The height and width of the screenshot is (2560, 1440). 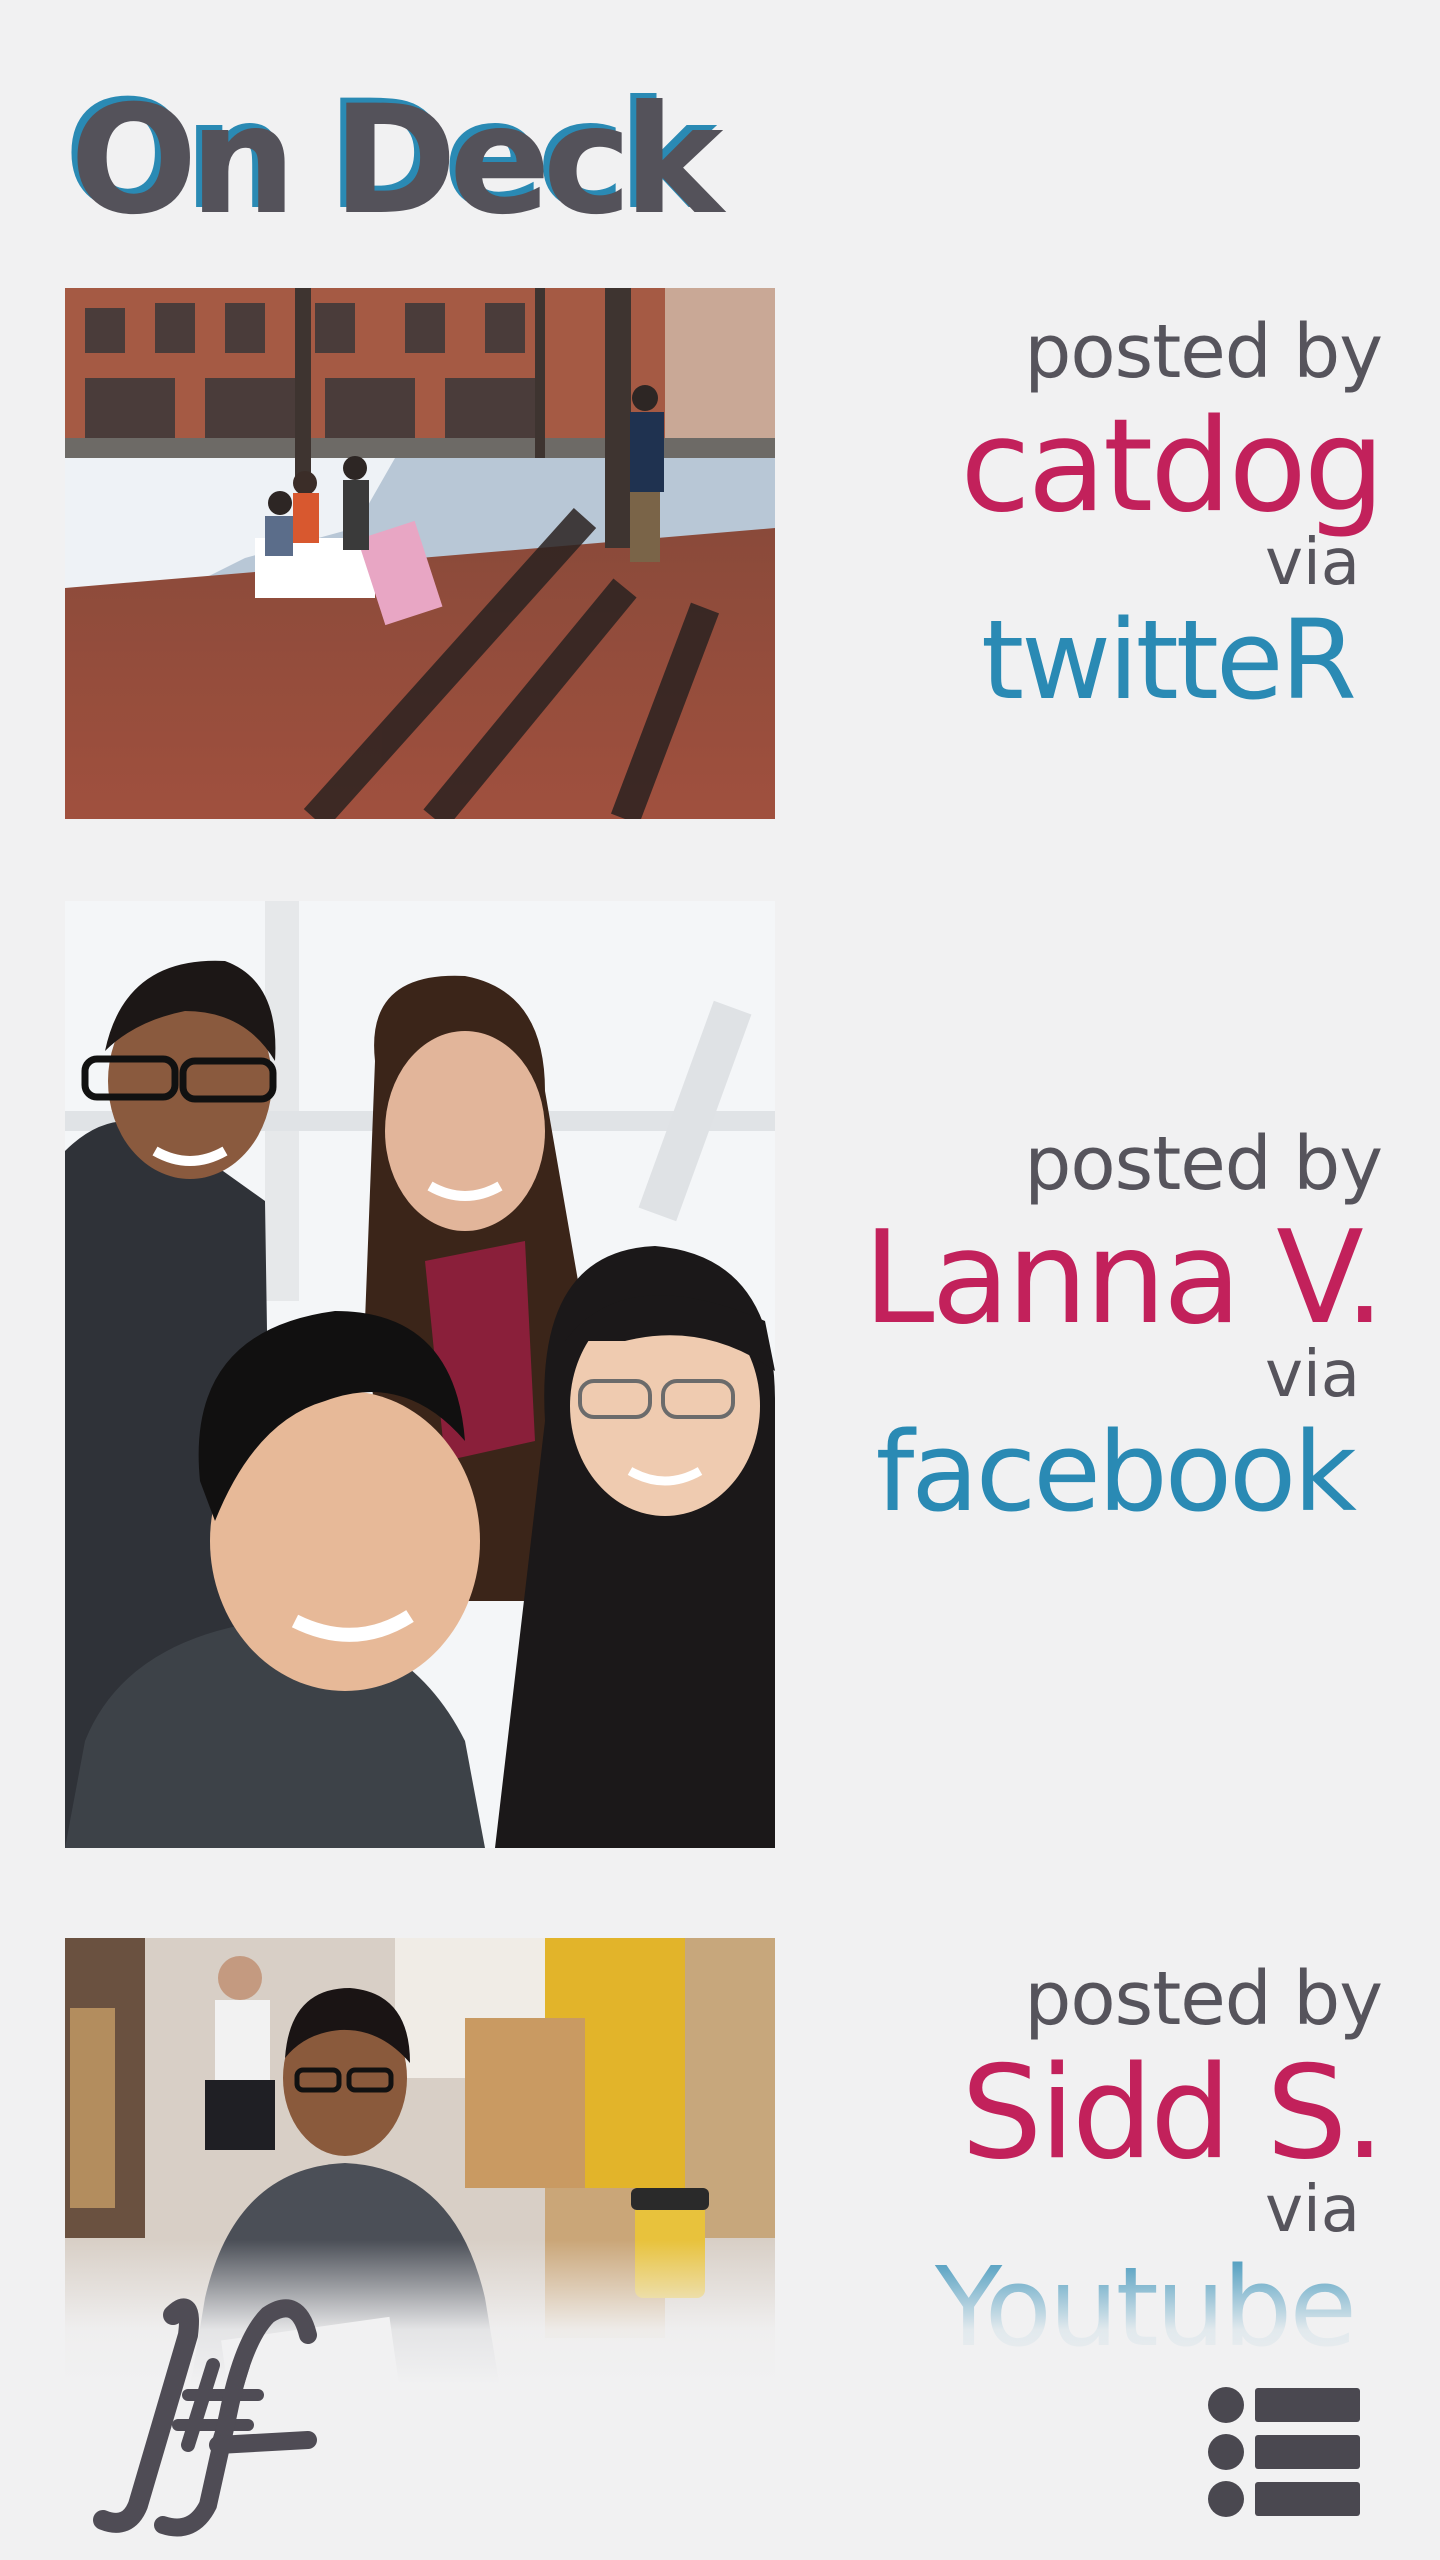 I want to click on logo-icon, so click(x=205, y=2417).